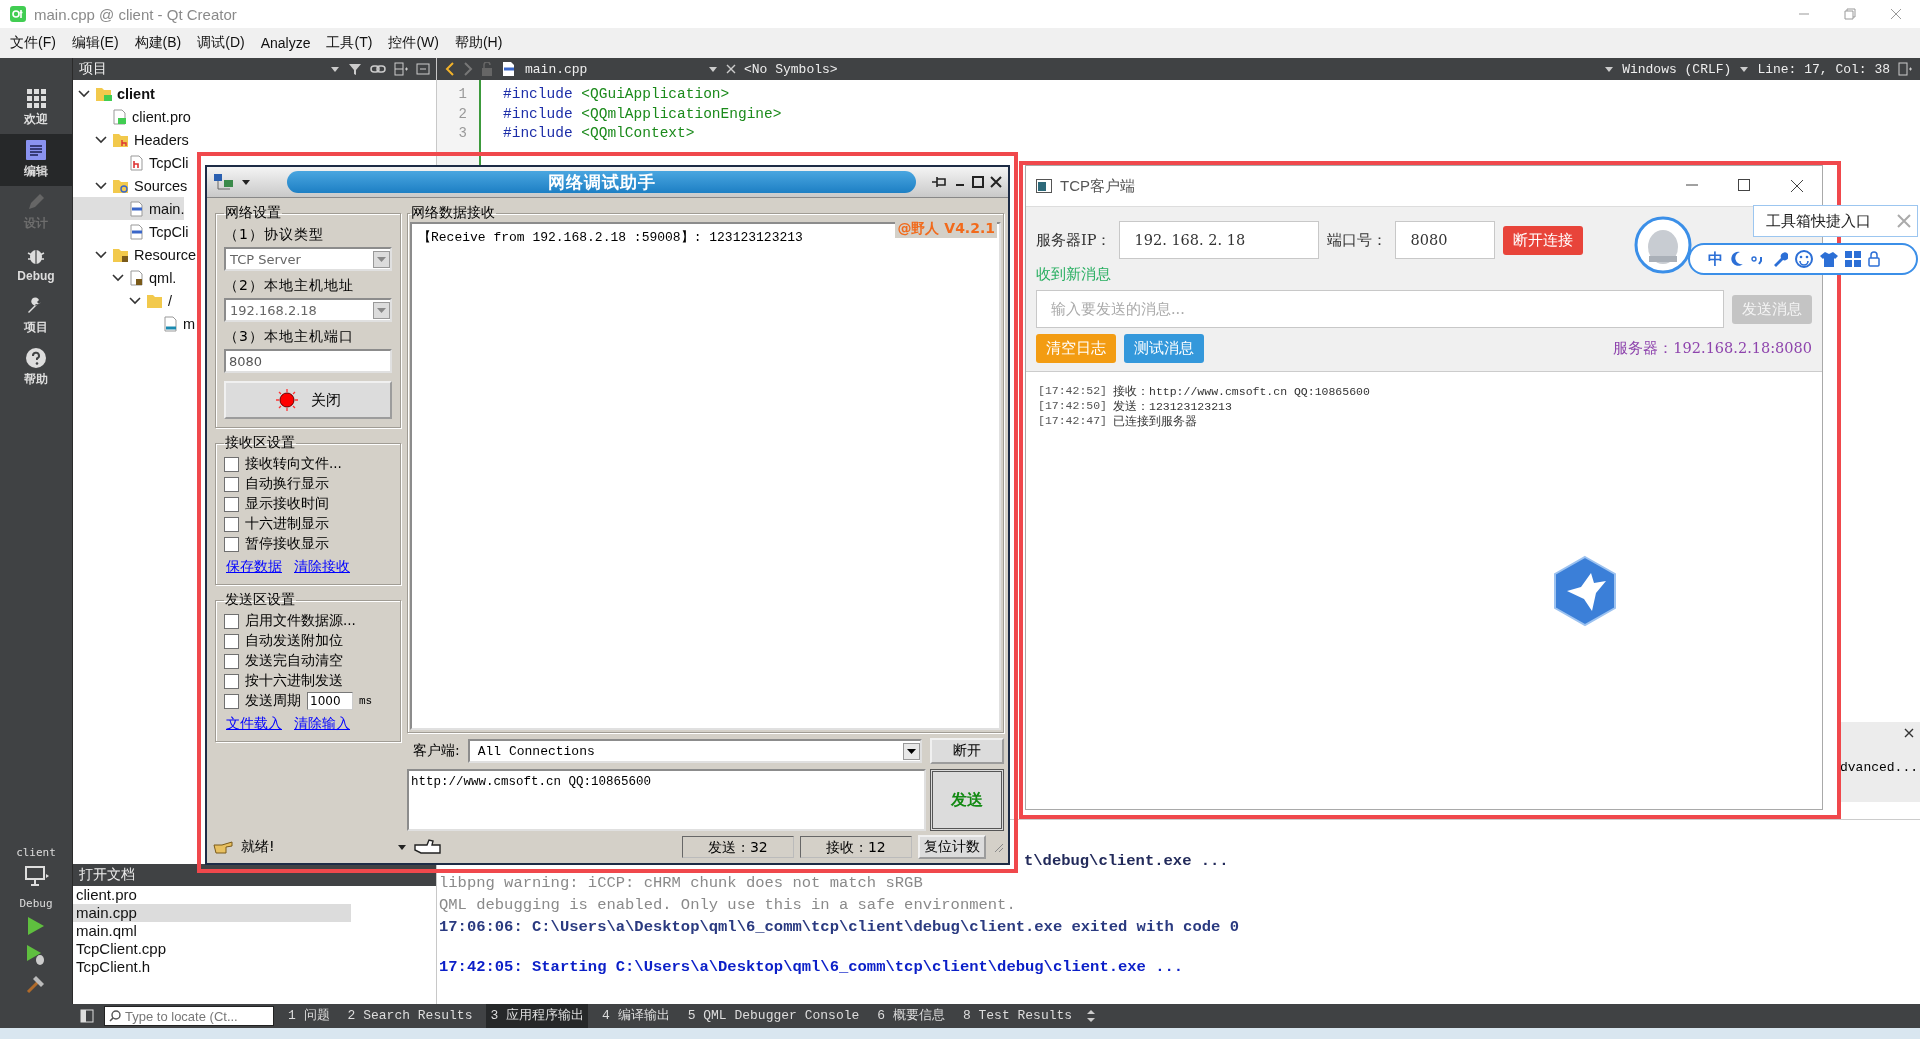  I want to click on client-dropdown: All Connections, so click(694, 751).